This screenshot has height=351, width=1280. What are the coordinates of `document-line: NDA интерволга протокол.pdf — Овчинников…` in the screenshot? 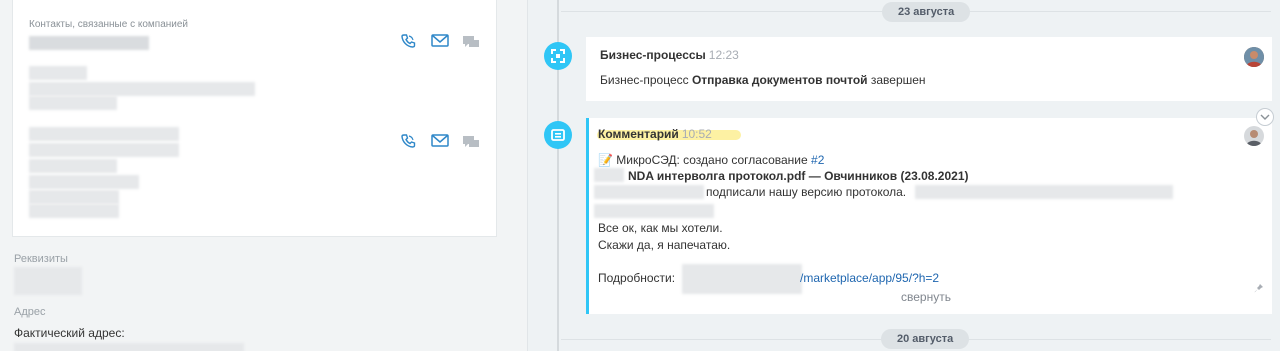 It's located at (798, 176).